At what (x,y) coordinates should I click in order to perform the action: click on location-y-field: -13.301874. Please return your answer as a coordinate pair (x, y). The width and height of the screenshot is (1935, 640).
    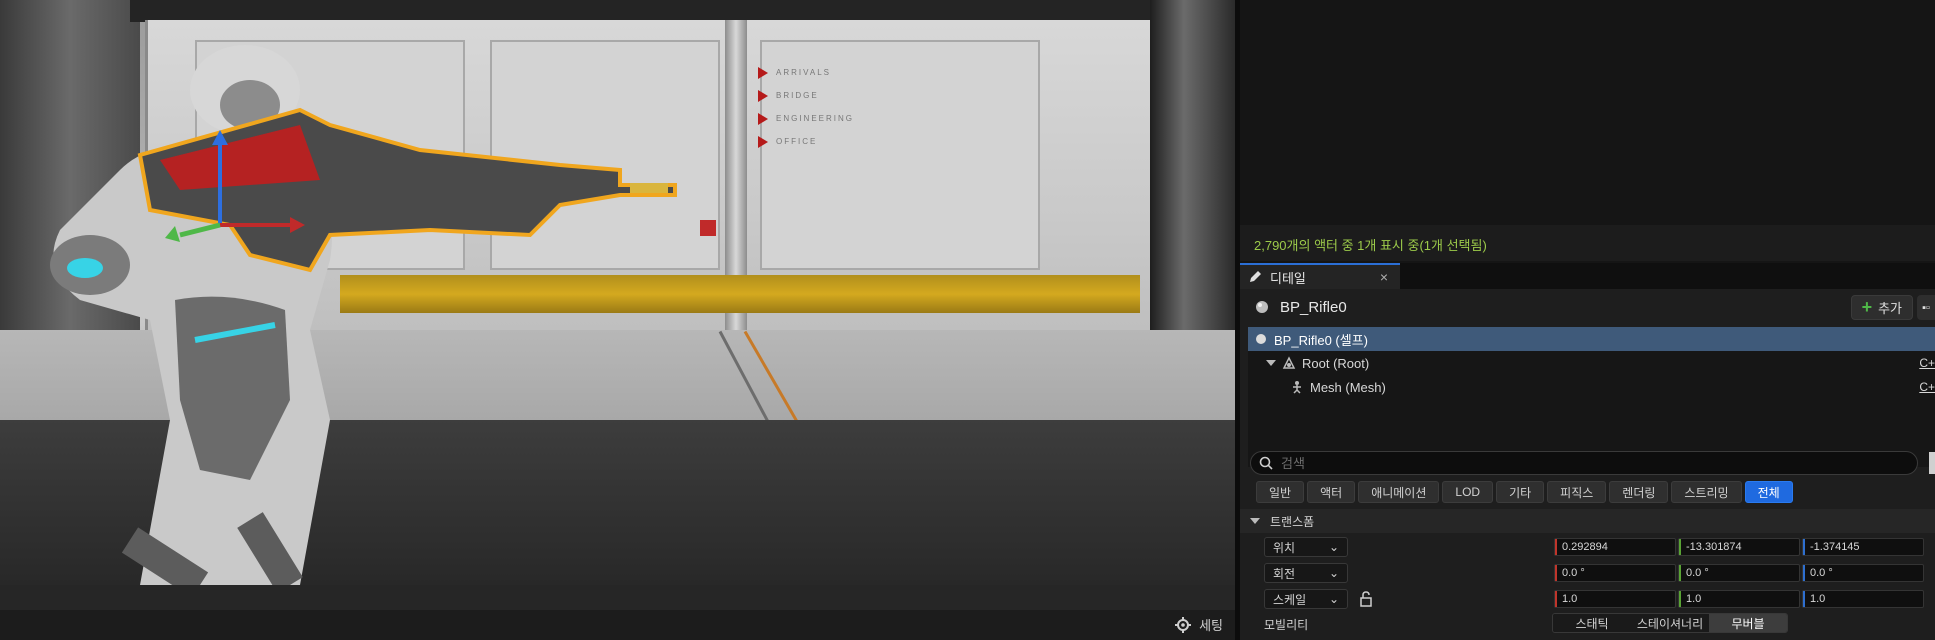
    Looking at the image, I should click on (1739, 547).